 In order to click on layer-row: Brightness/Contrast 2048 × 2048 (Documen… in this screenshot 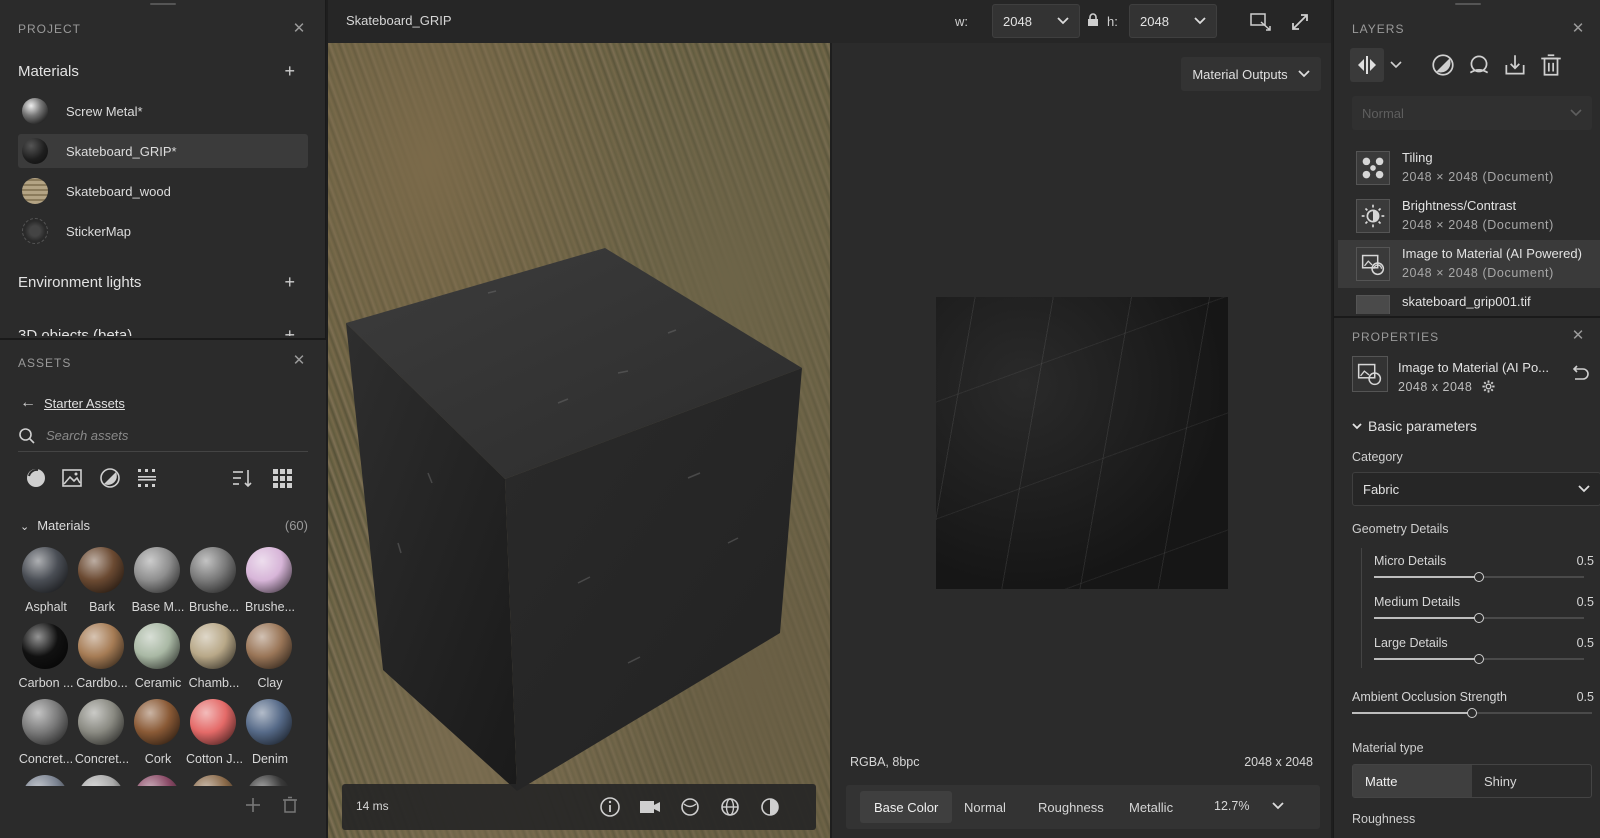, I will do `click(1469, 216)`.